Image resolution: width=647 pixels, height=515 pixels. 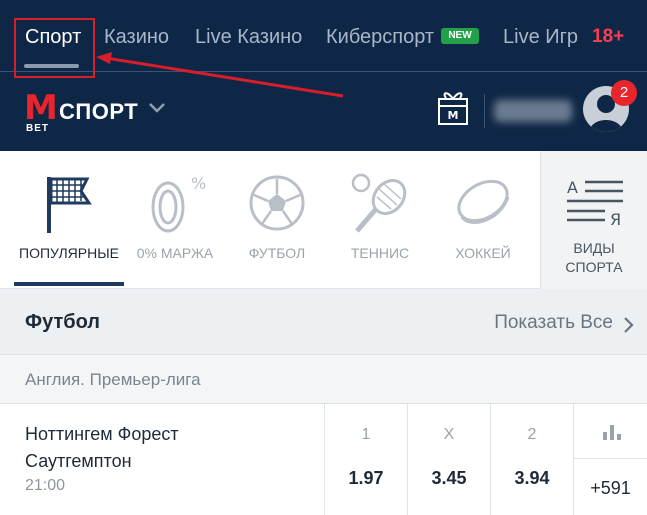 I want to click on match-time: 21:00, so click(x=45, y=485).